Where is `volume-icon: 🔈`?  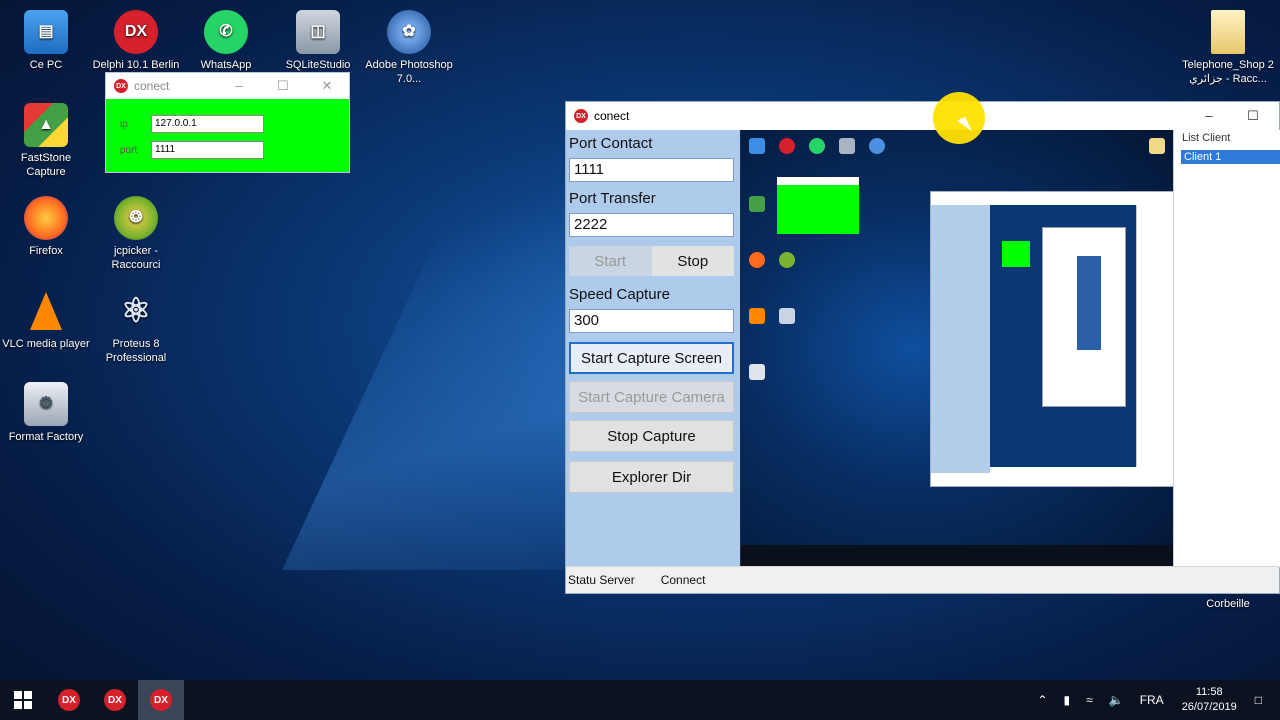 volume-icon: 🔈 is located at coordinates (1116, 700).